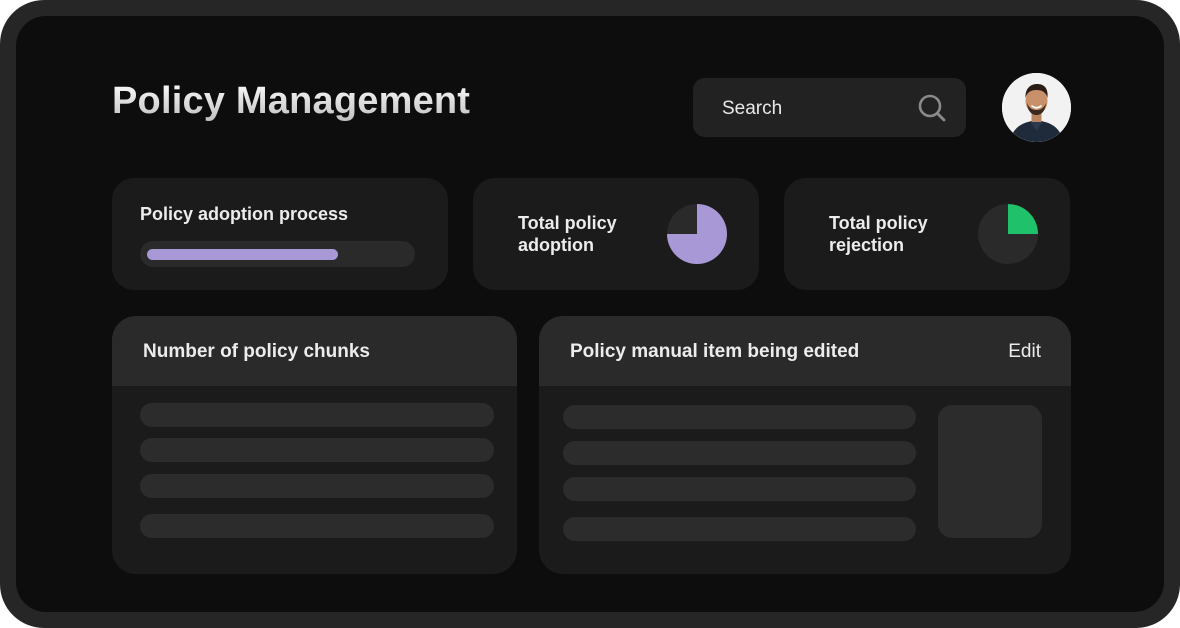  Describe the element at coordinates (878, 234) in the screenshot. I see `total-rejection-label: Total policy rejection` at that location.